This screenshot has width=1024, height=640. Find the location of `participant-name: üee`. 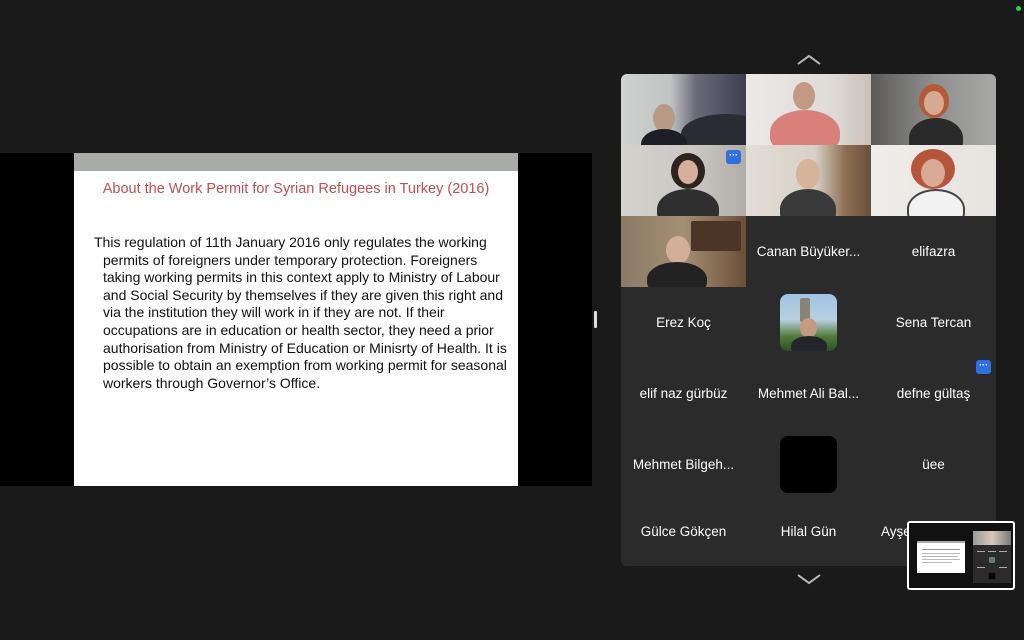

participant-name: üee is located at coordinates (933, 464).